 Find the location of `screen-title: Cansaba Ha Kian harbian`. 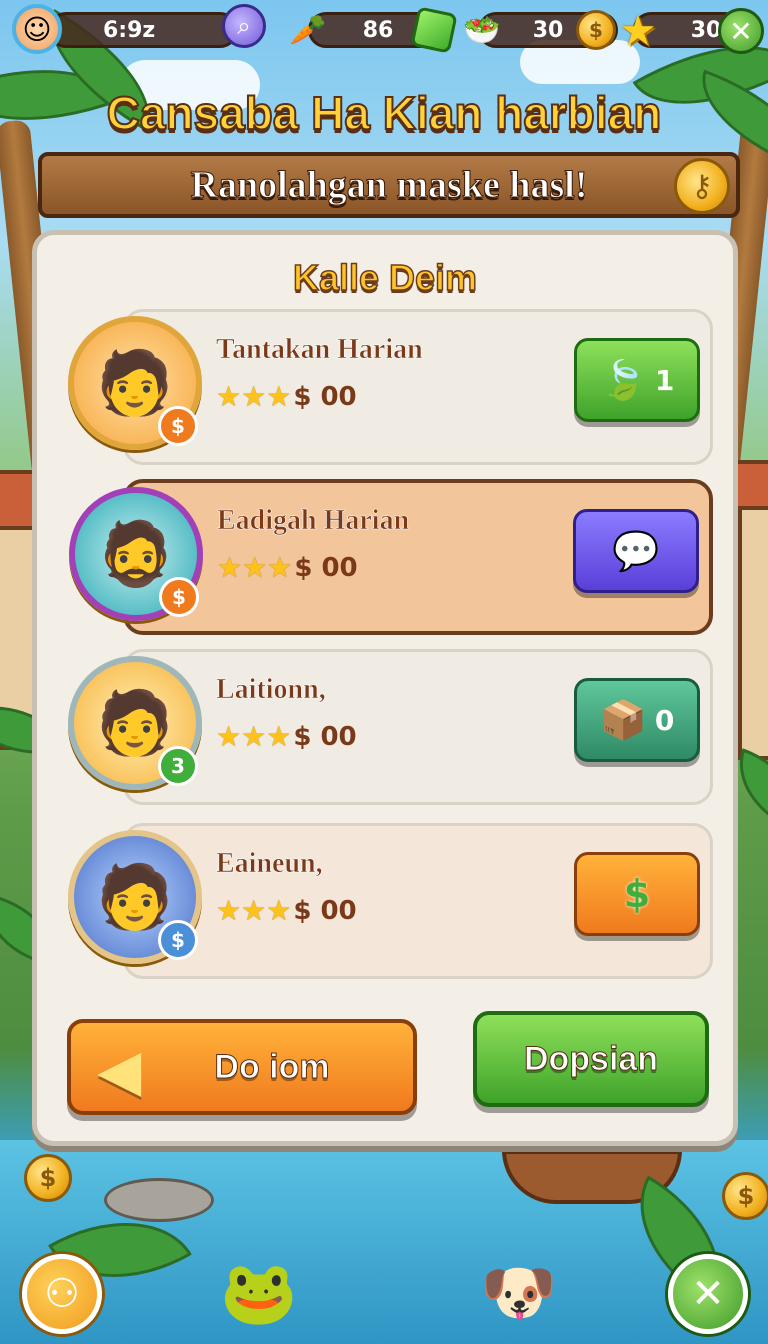

screen-title: Cansaba Ha Kian harbian is located at coordinates (384, 113).